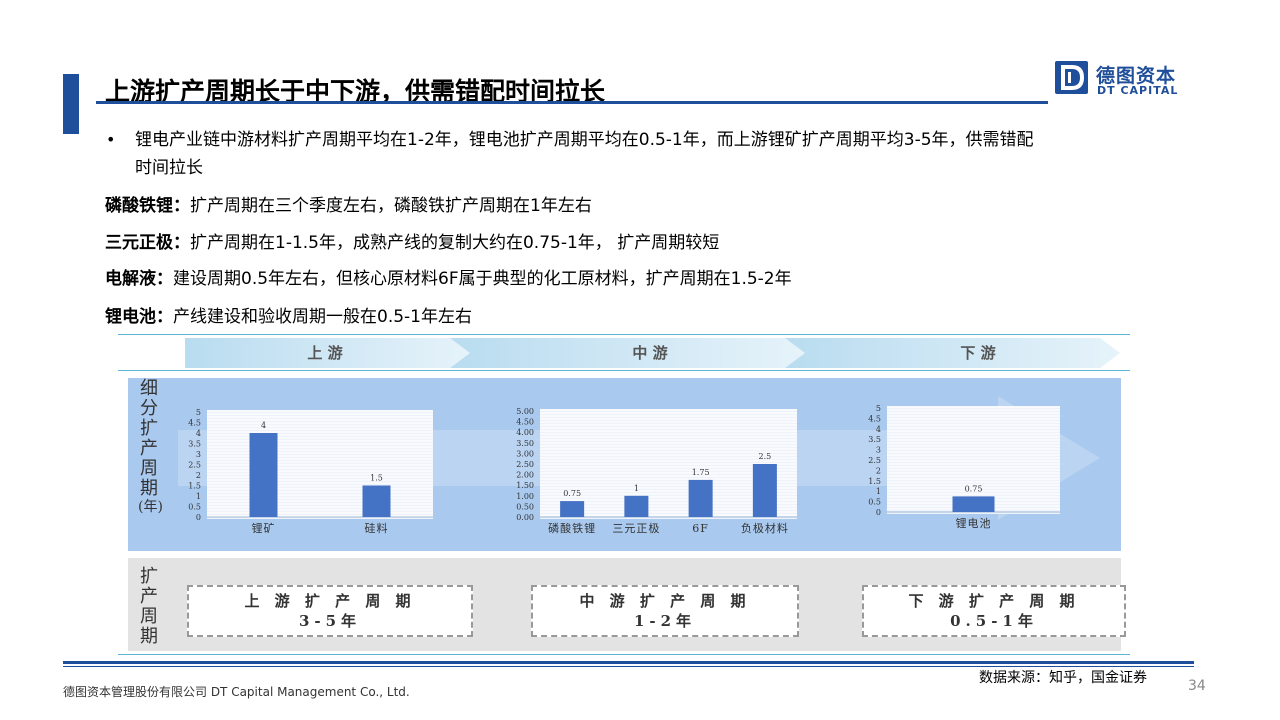 Image resolution: width=1280 pixels, height=720 pixels. What do you see at coordinates (525, 517) in the screenshot?
I see `y-tick-label: 0.00` at bounding box center [525, 517].